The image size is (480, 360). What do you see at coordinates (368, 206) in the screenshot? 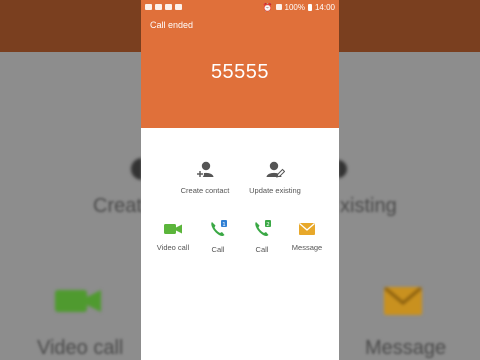
I see `background-echo-existing: xisting` at bounding box center [368, 206].